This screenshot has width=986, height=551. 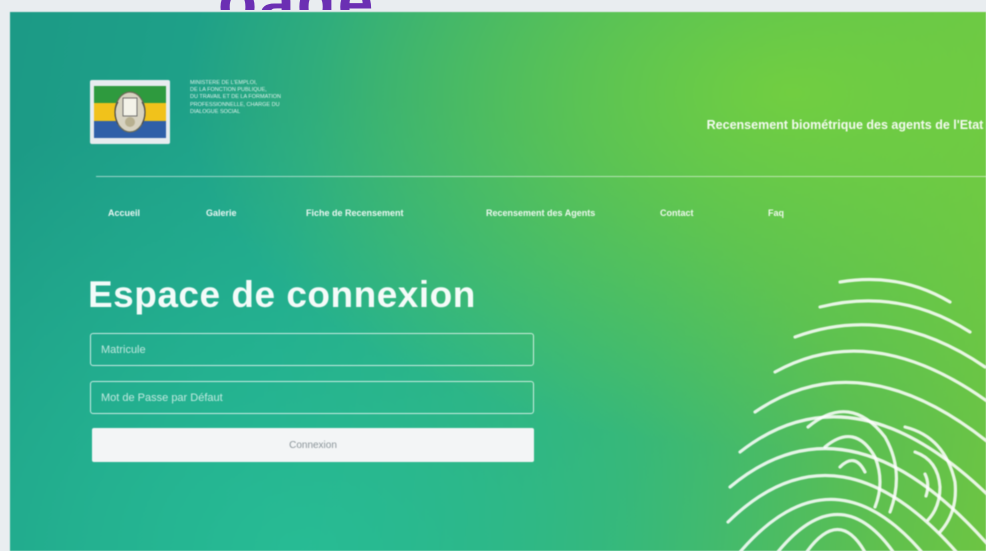 What do you see at coordinates (282, 294) in the screenshot?
I see `login-title: Espace de connexion` at bounding box center [282, 294].